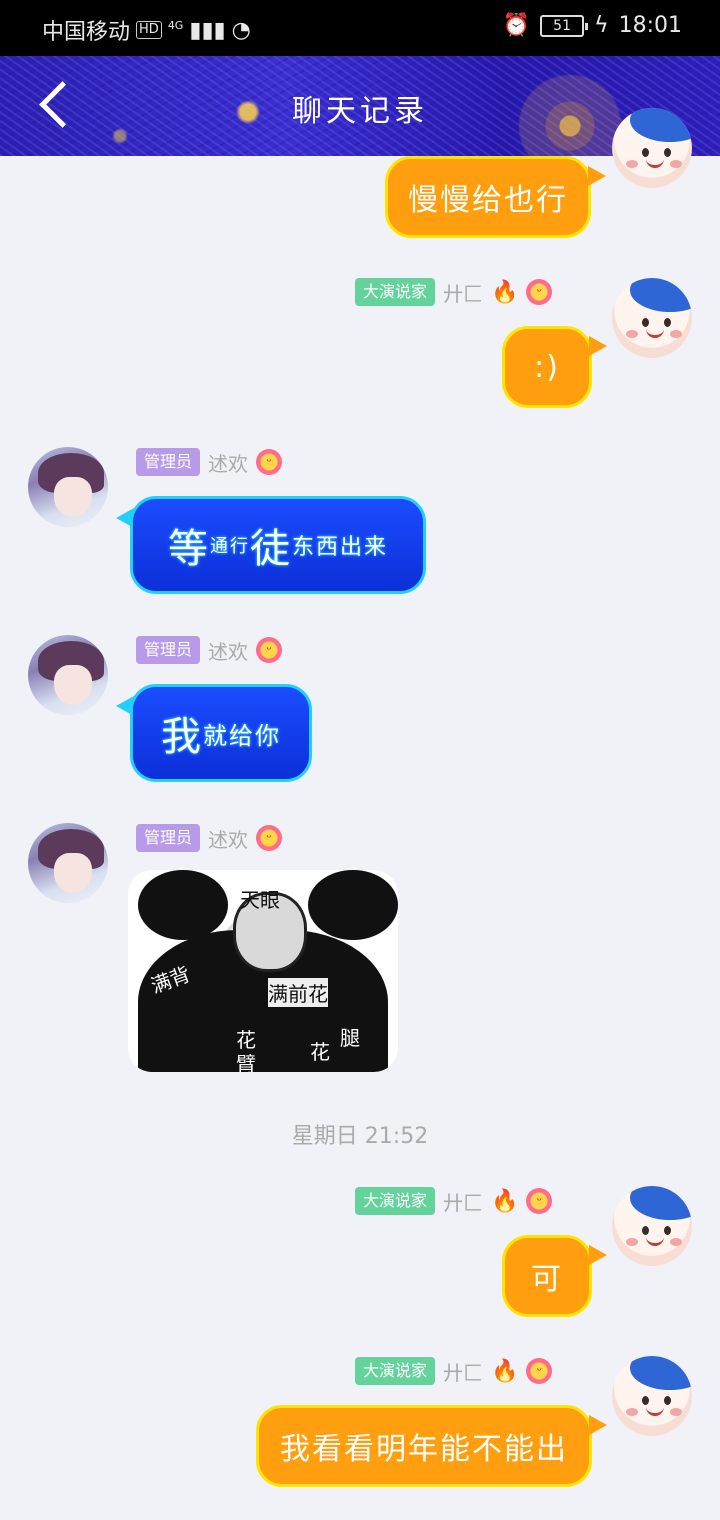 The width and height of the screenshot is (720, 1520). Describe the element at coordinates (241, 30) in the screenshot. I see `wifi-icon: ◔` at that location.